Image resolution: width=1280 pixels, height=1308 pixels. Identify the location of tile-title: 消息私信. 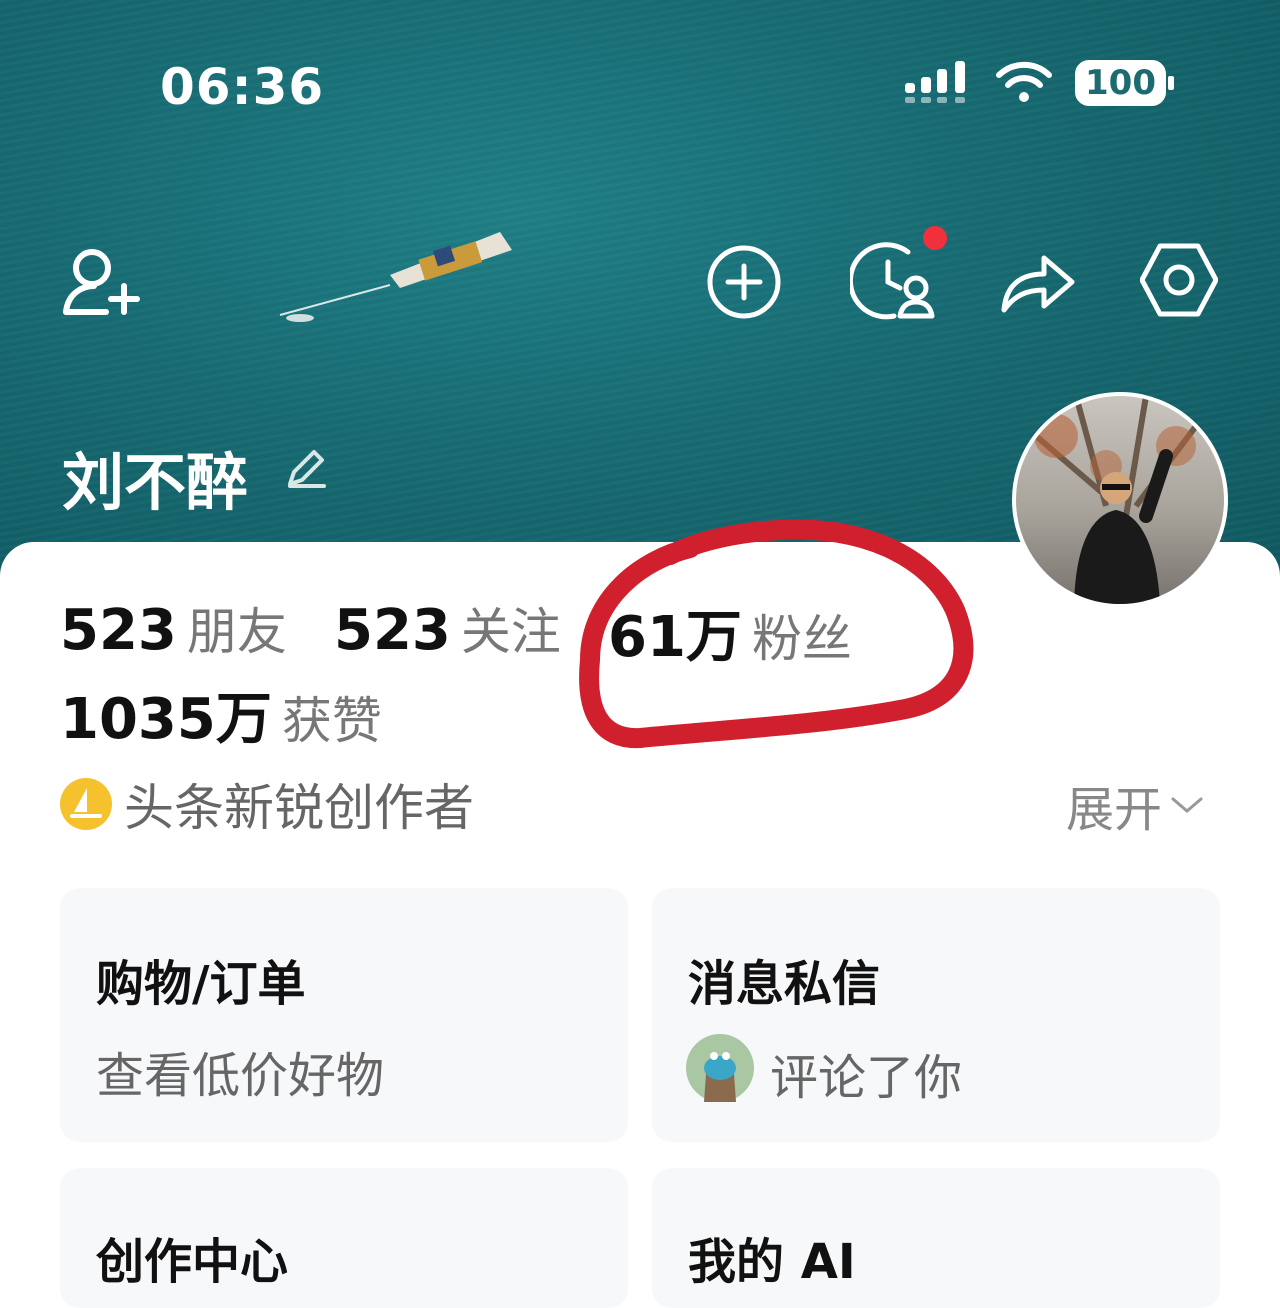
(784, 984).